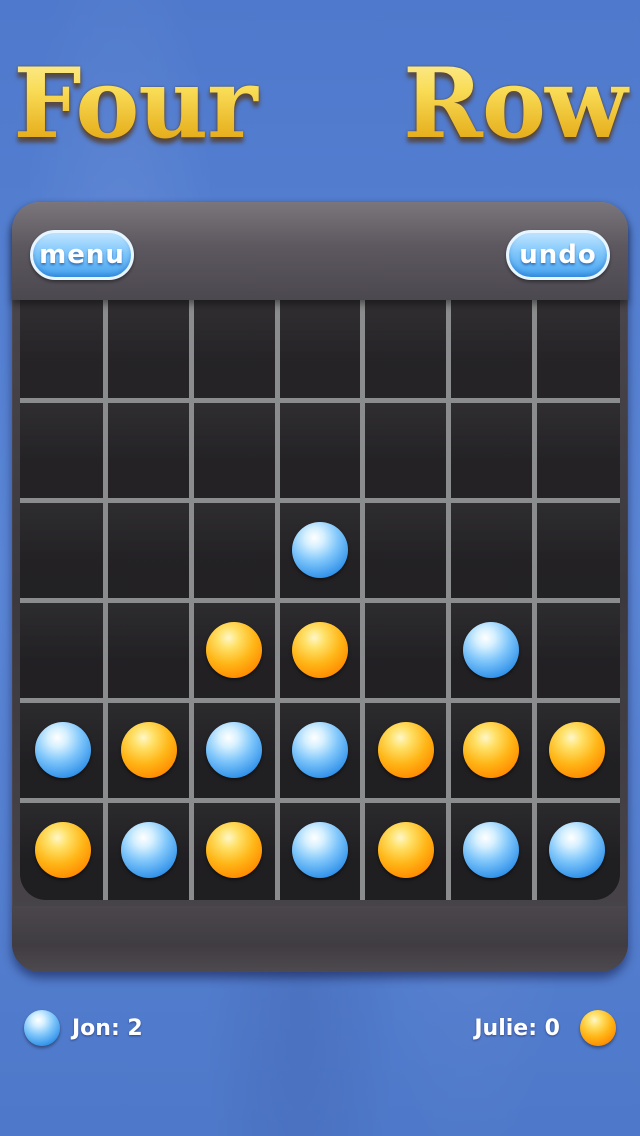  Describe the element at coordinates (135, 103) in the screenshot. I see `title-word-four: Four` at that location.